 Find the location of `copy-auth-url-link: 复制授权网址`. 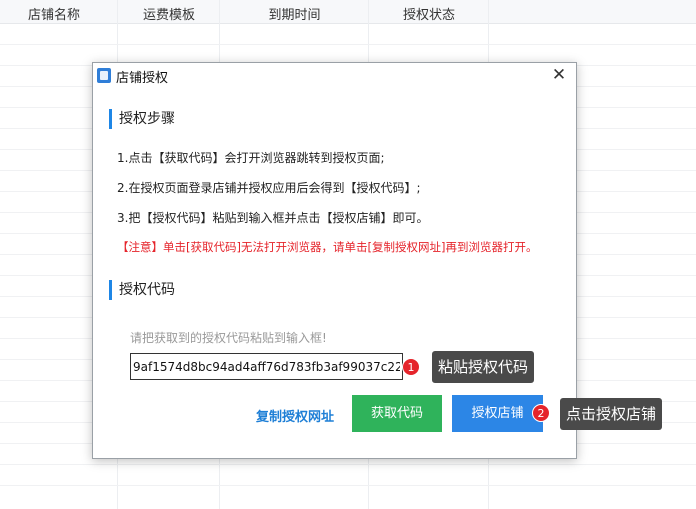

copy-auth-url-link: 复制授权网址 is located at coordinates (295, 415).